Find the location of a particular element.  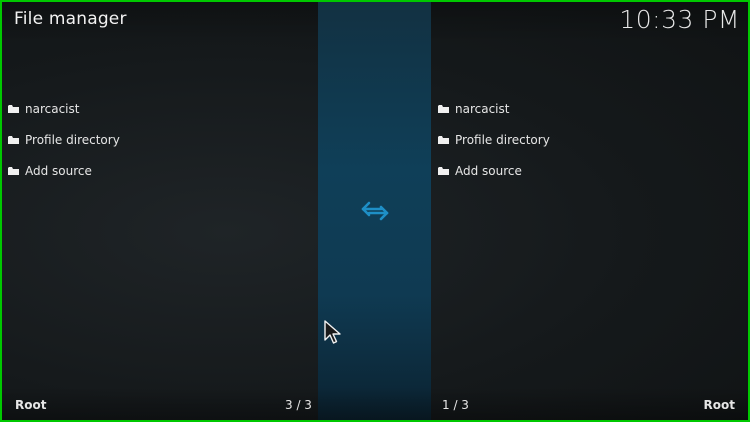

window-title: File manager is located at coordinates (70, 19).